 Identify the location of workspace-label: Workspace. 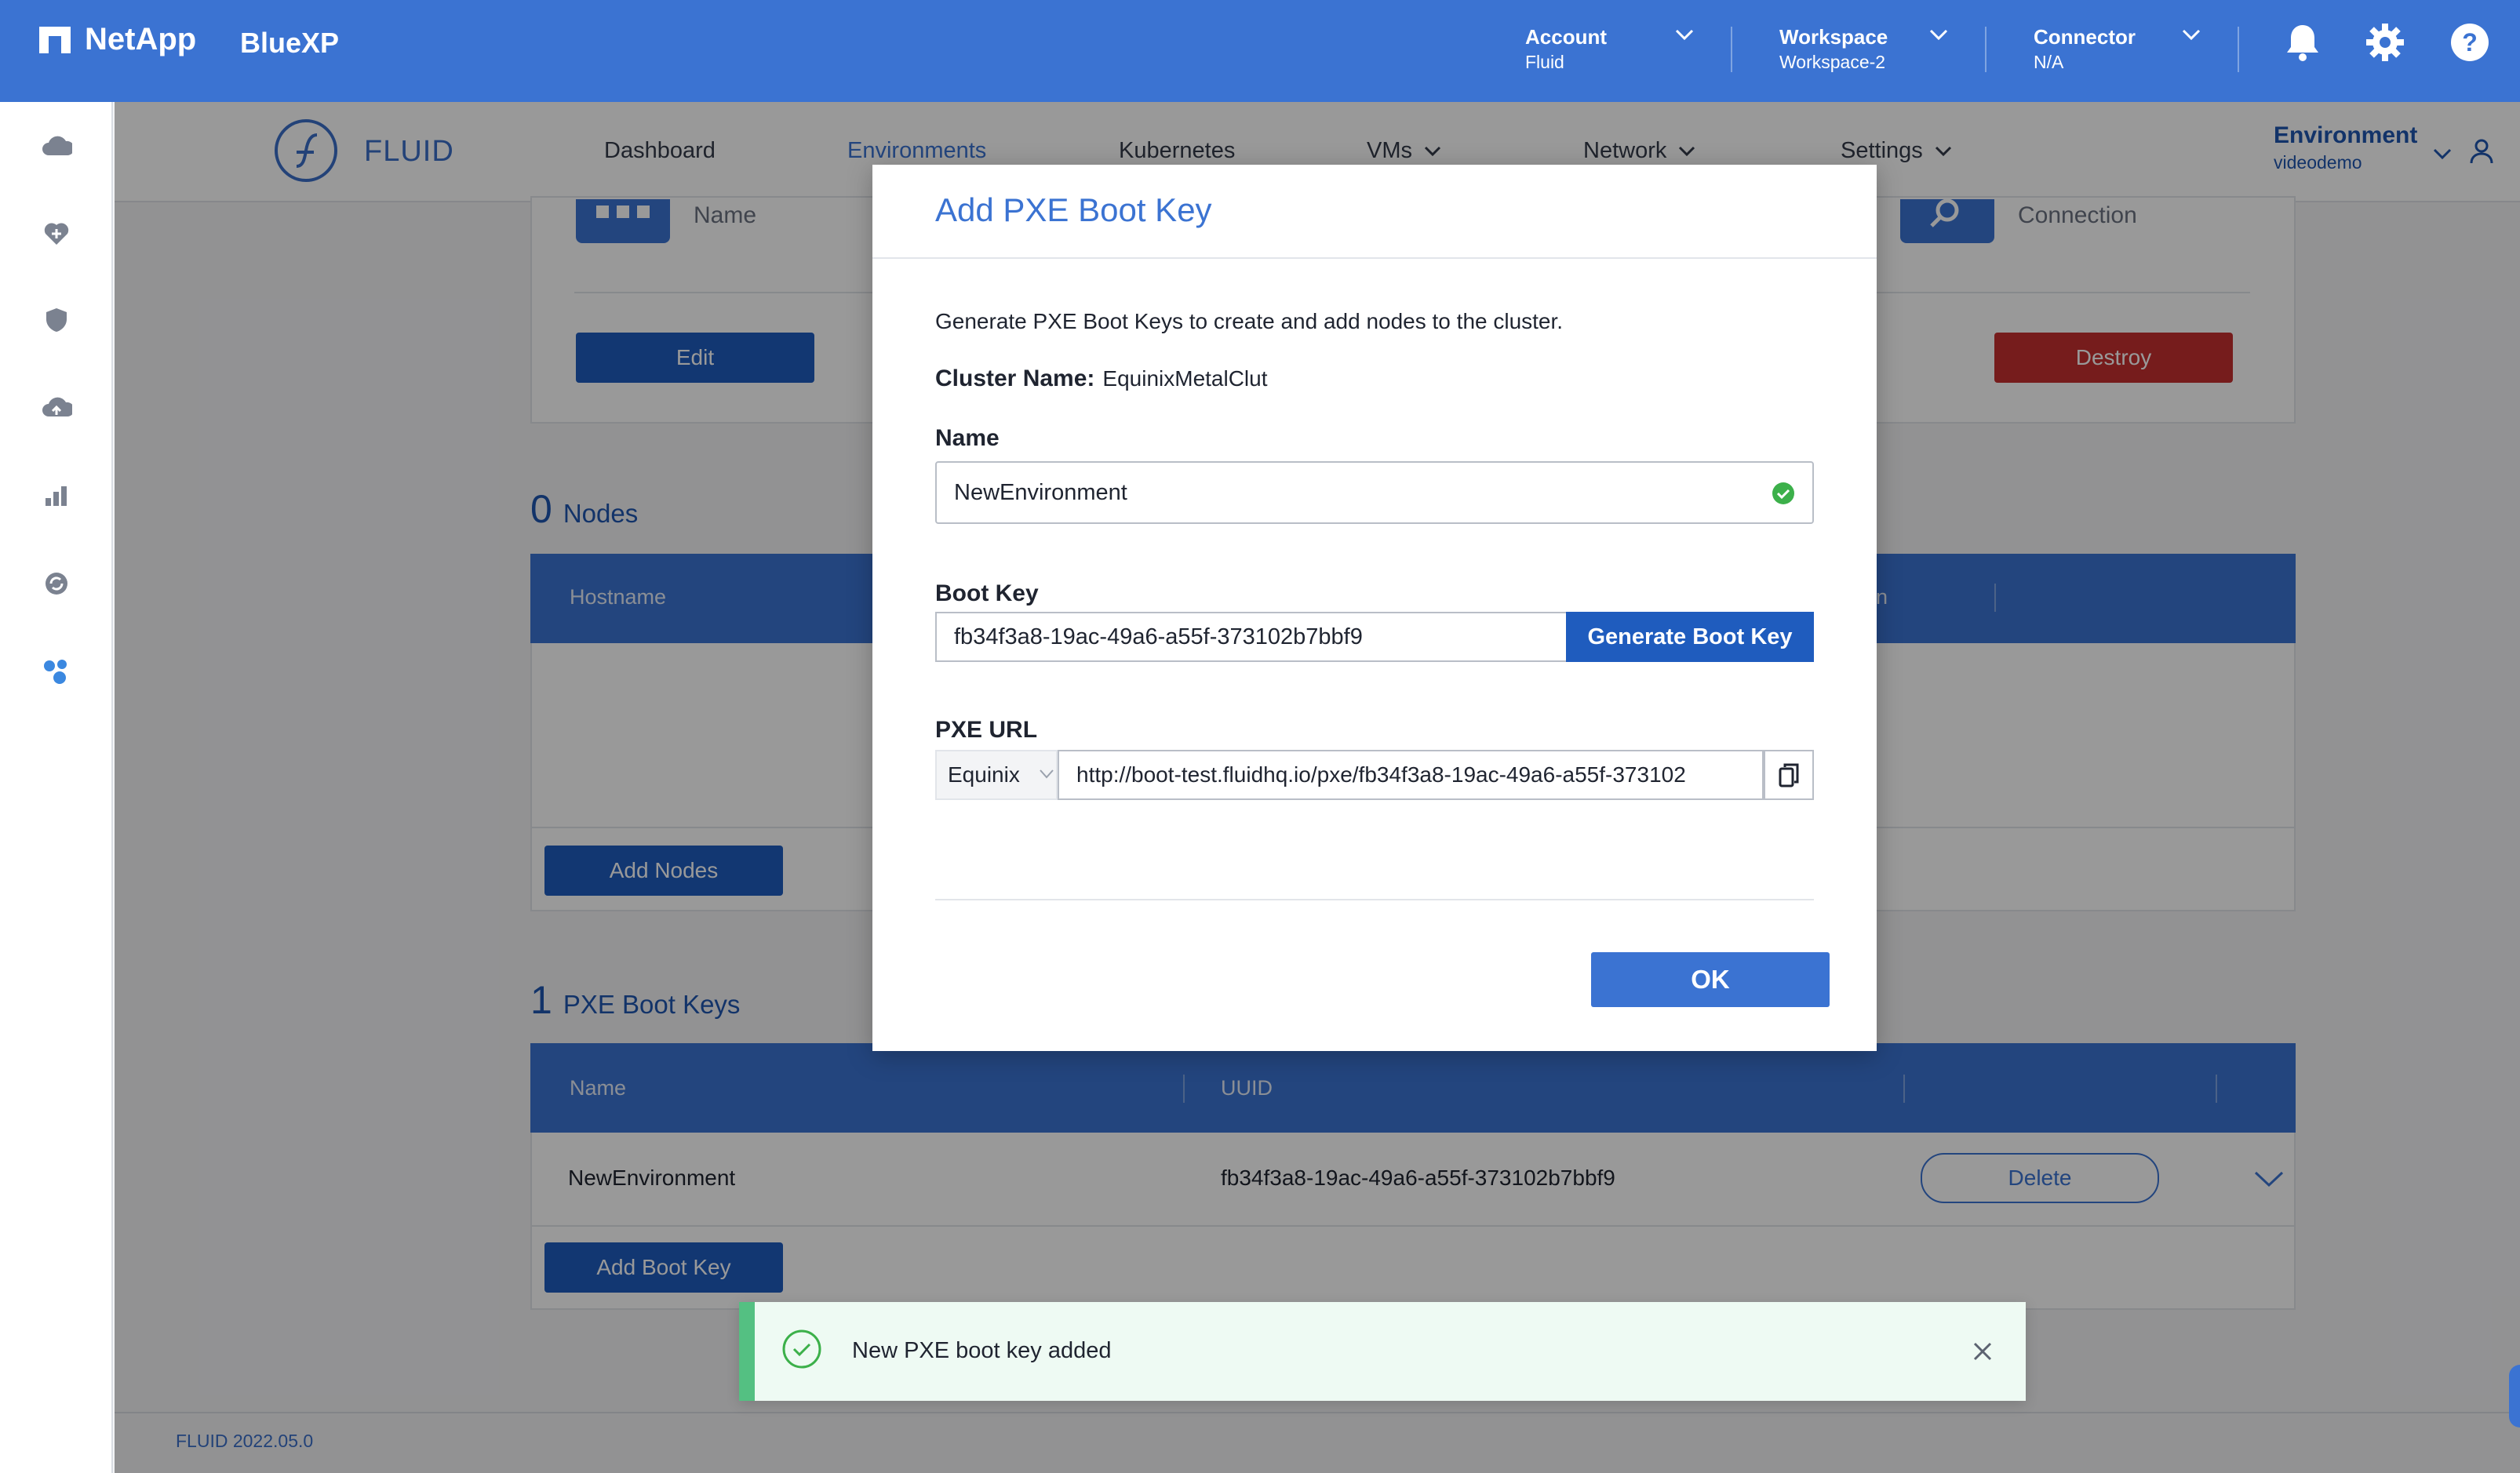
(1833, 37).